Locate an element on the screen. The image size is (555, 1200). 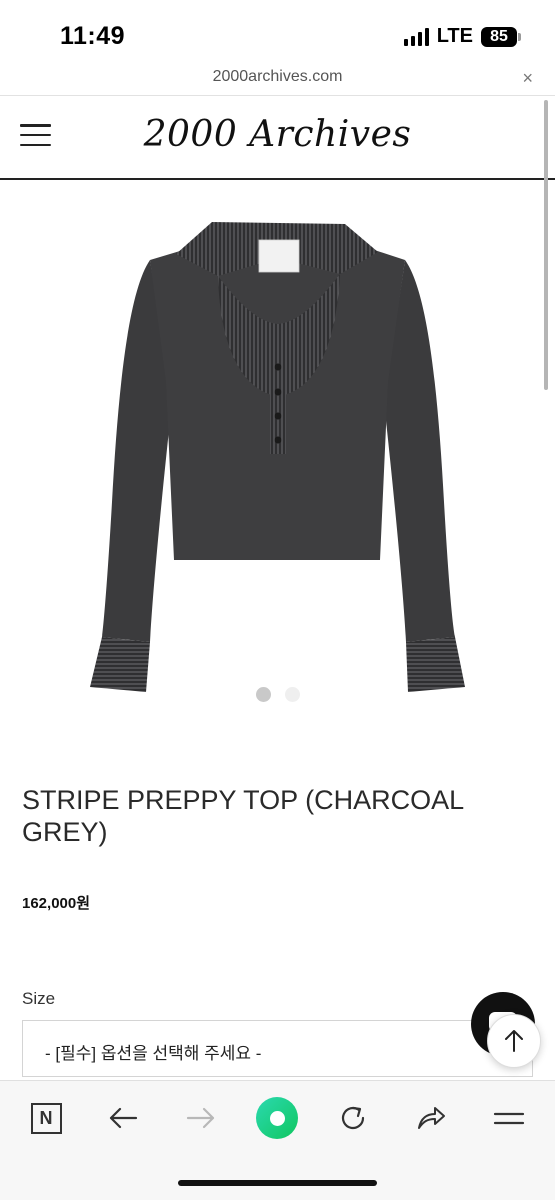
back-button is located at coordinates (123, 1118).